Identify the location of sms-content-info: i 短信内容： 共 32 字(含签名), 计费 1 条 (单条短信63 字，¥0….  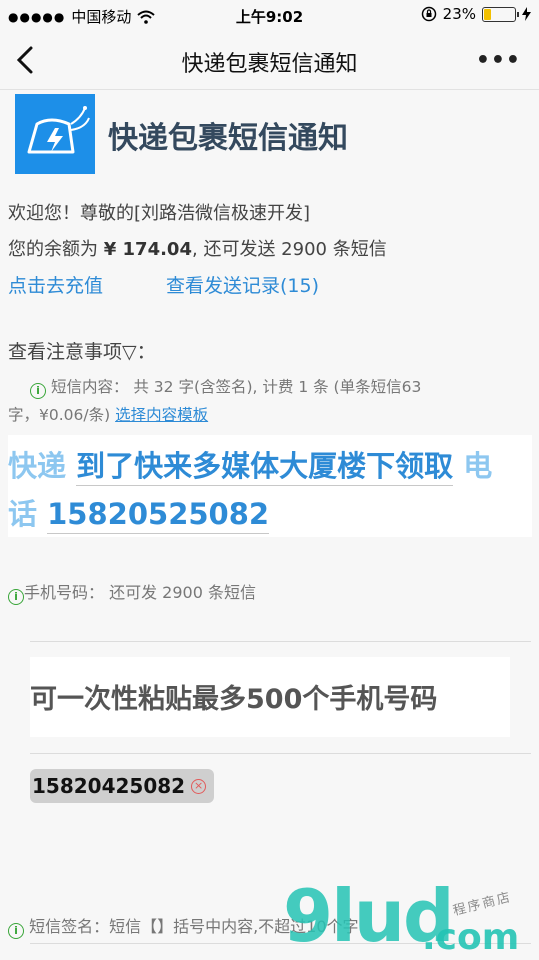
(268, 401).